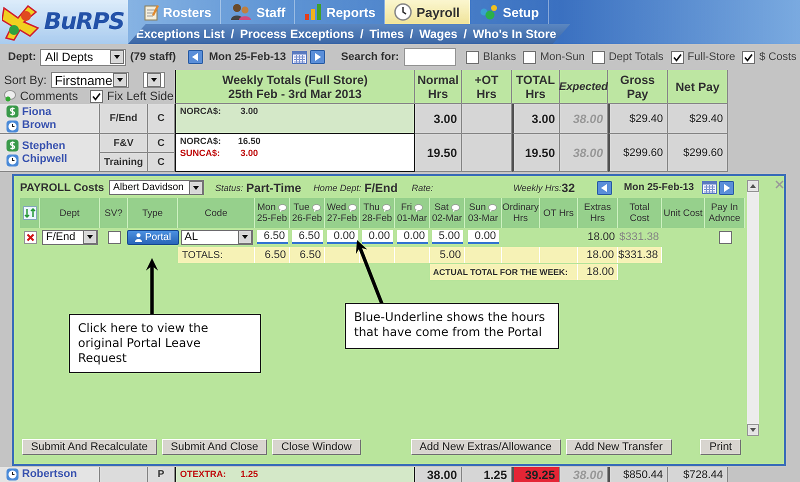 Image resolution: width=800 pixels, height=482 pixels. Describe the element at coordinates (477, 207) in the screenshot. I see `column-header: Sun` at that location.